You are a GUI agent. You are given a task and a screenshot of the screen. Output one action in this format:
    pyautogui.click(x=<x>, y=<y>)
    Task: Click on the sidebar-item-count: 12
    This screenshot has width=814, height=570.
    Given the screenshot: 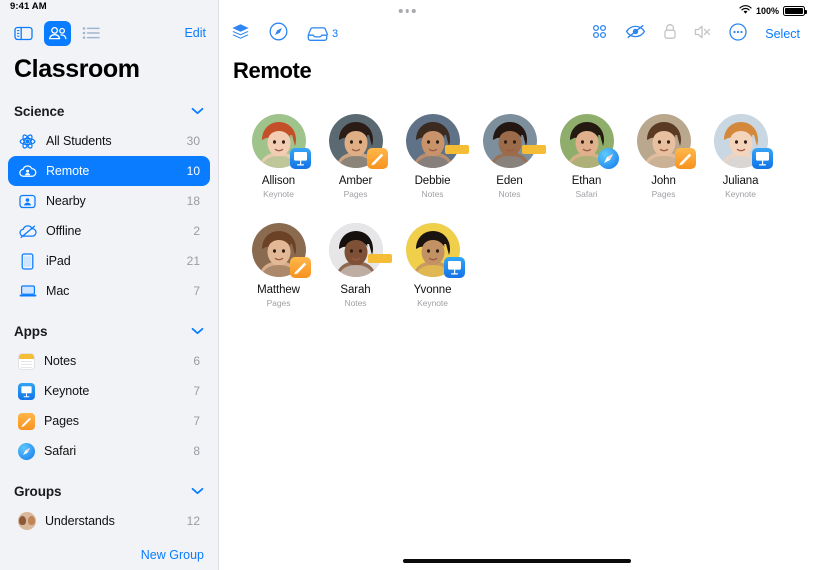 What is the action you would take?
    pyautogui.click(x=193, y=521)
    